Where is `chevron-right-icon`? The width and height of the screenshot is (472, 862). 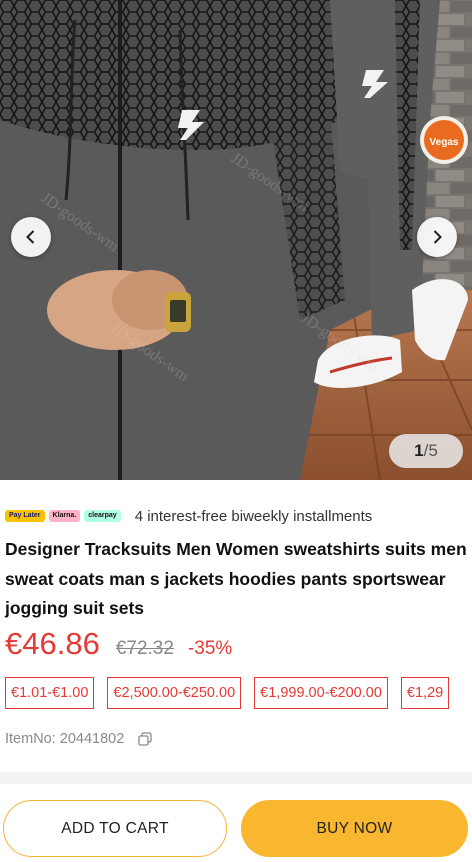
chevron-right-icon is located at coordinates (437, 237).